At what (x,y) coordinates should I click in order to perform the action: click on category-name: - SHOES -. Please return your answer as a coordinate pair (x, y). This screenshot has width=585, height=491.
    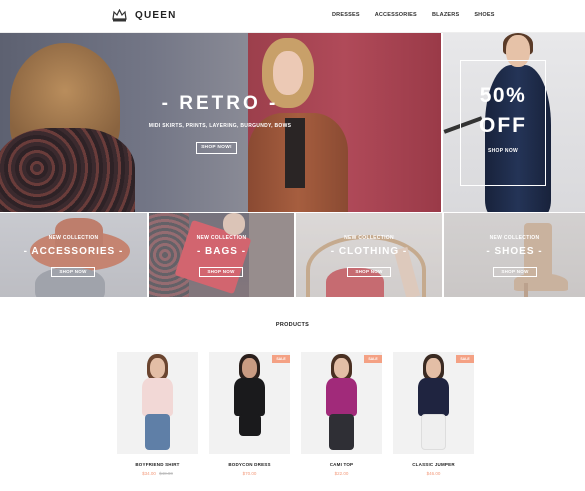
    Looking at the image, I should click on (514, 251).